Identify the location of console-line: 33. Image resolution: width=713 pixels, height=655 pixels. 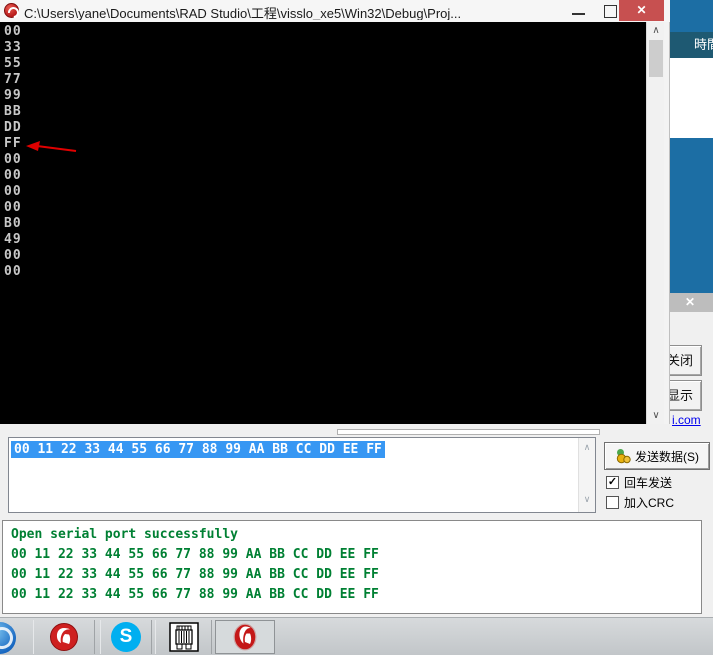
(13, 47).